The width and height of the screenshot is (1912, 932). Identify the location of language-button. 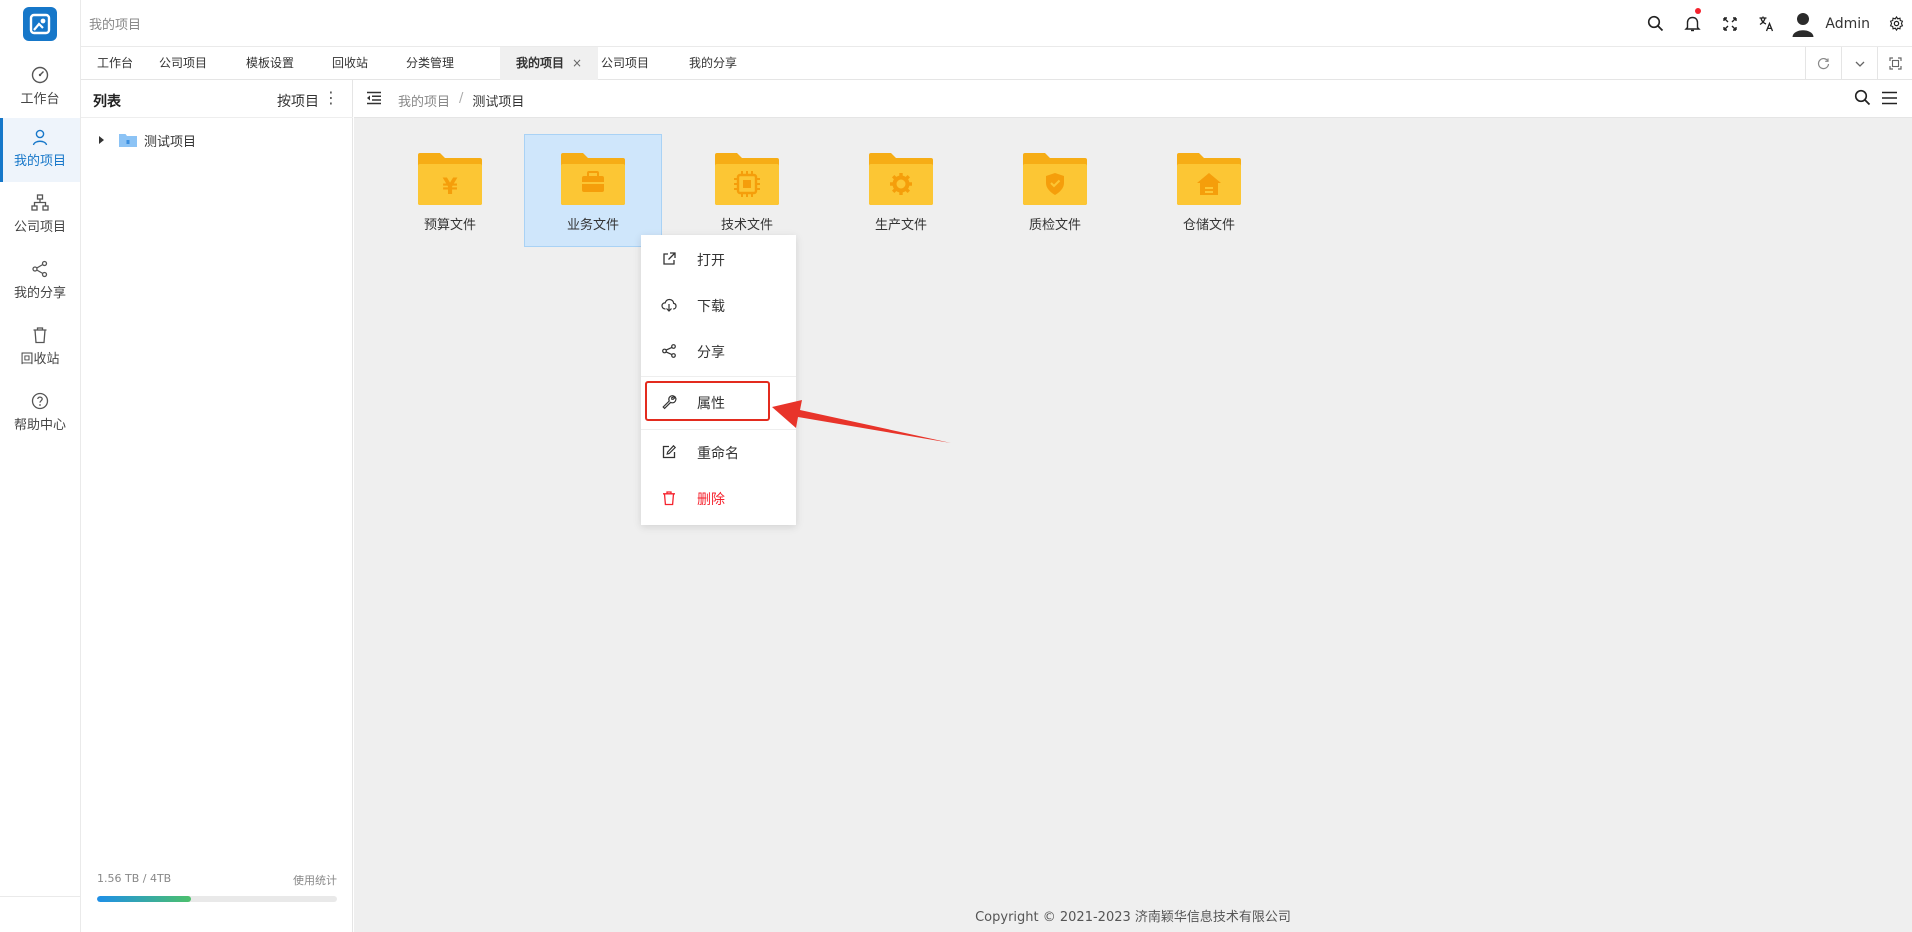
(1766, 23).